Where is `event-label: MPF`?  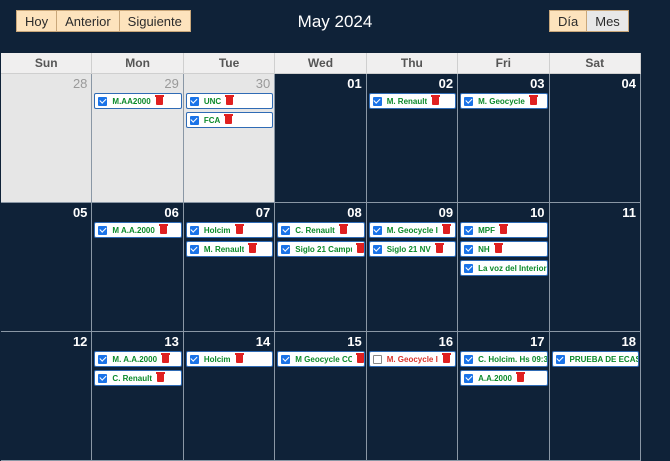 event-label: MPF is located at coordinates (486, 230).